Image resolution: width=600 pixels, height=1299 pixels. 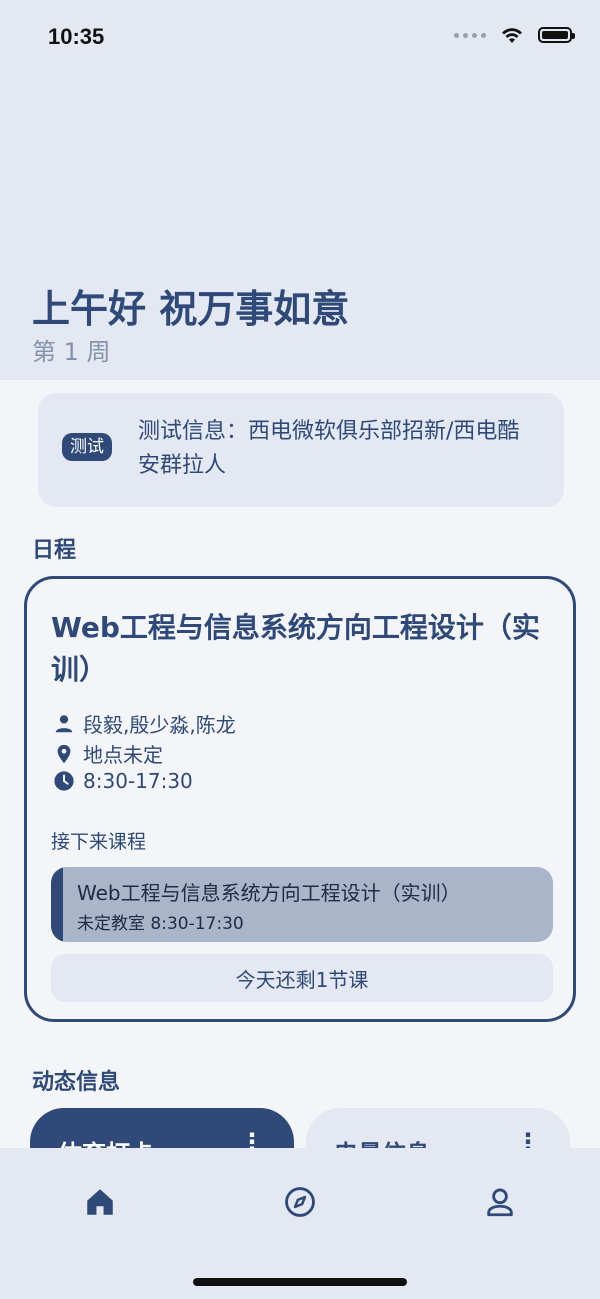 I want to click on location-pin-icon, so click(x=64, y=753).